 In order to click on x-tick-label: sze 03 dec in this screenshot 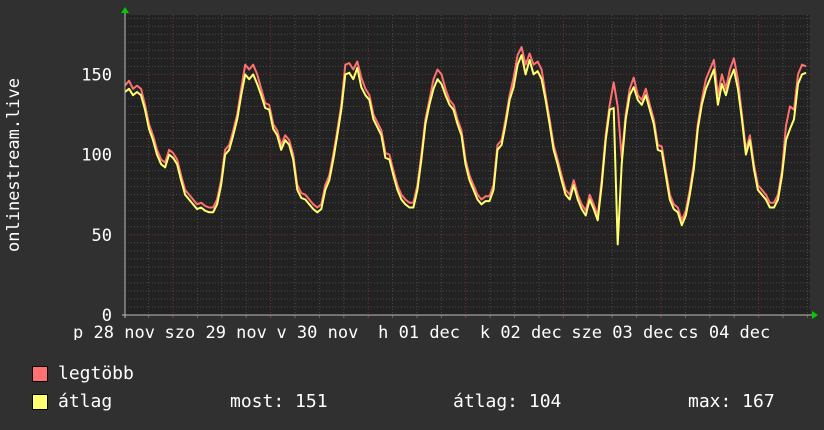, I will do `click(622, 331)`.